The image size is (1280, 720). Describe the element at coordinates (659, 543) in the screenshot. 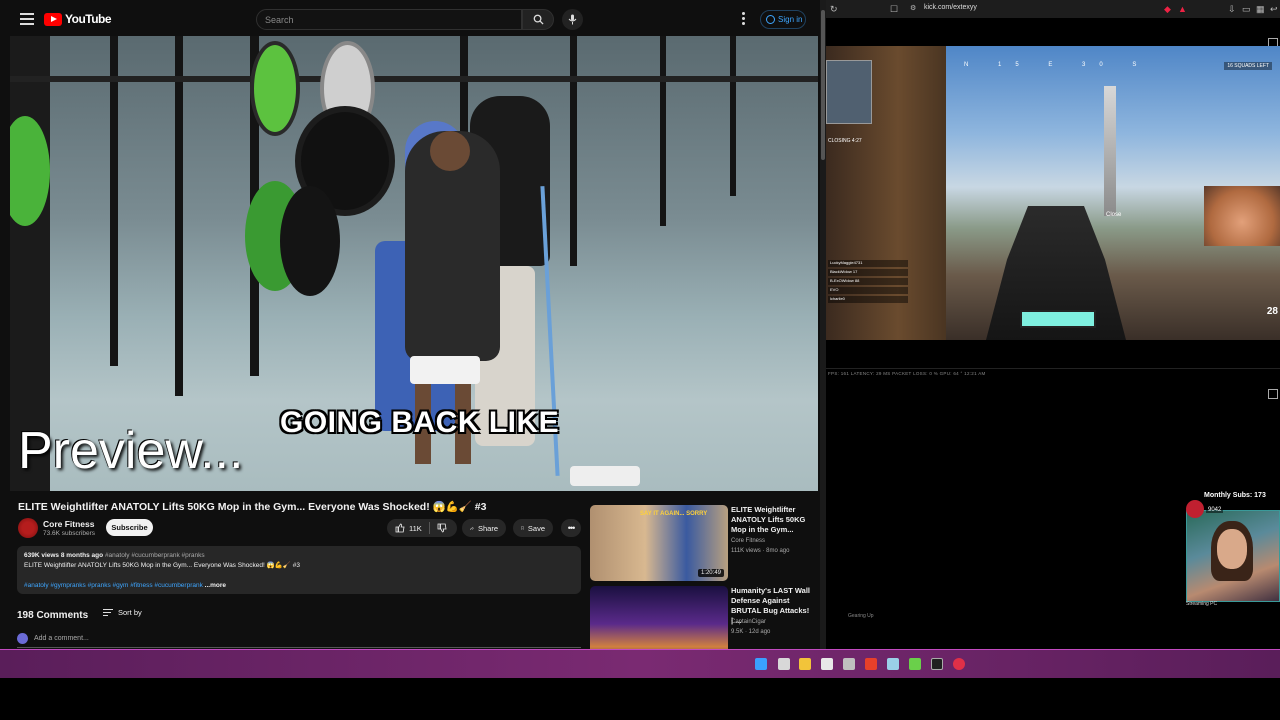

I see `recommended-thumbnail: SAY IT AGAIN... SORRY 1:20:49` at that location.